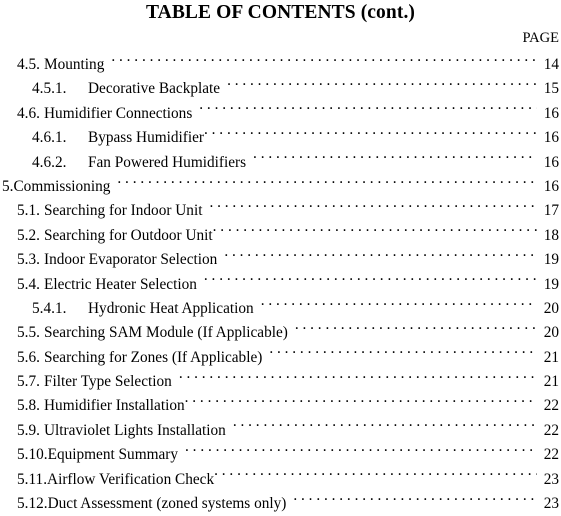 Image resolution: width=561 pixels, height=516 pixels. What do you see at coordinates (280, 12) in the screenshot?
I see `page-title: TABLE OF CONTENTS (cont.)` at bounding box center [280, 12].